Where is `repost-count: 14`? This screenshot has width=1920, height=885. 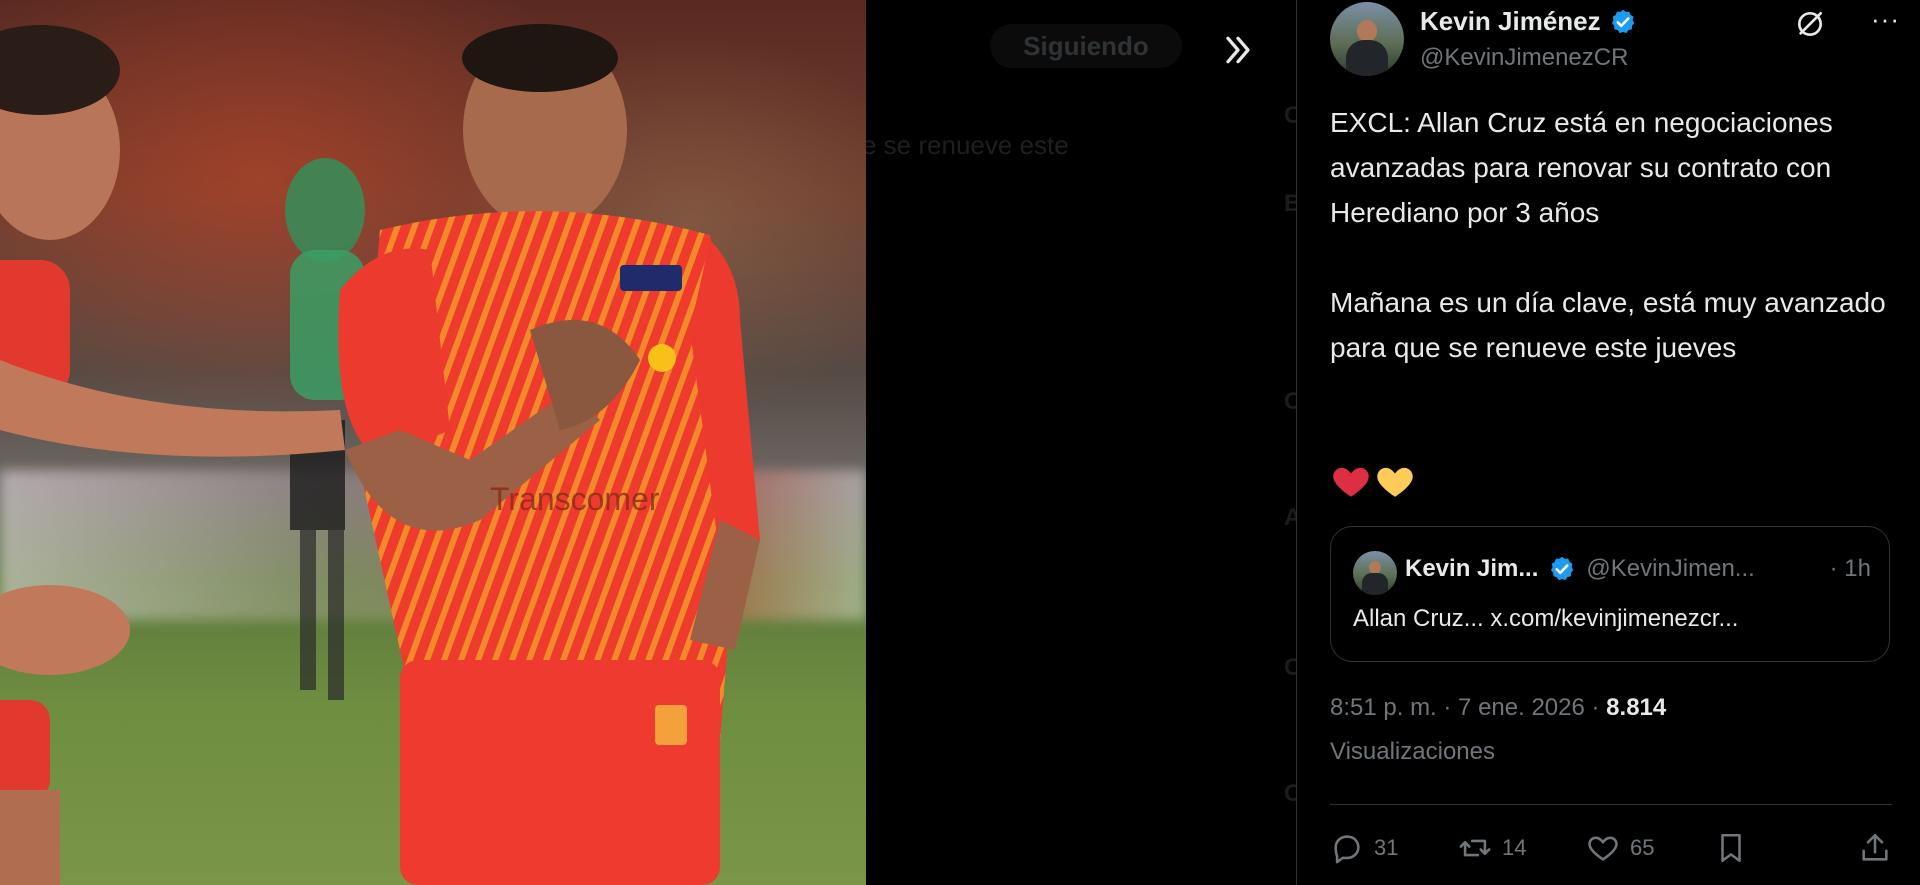
repost-count: 14 is located at coordinates (1514, 847).